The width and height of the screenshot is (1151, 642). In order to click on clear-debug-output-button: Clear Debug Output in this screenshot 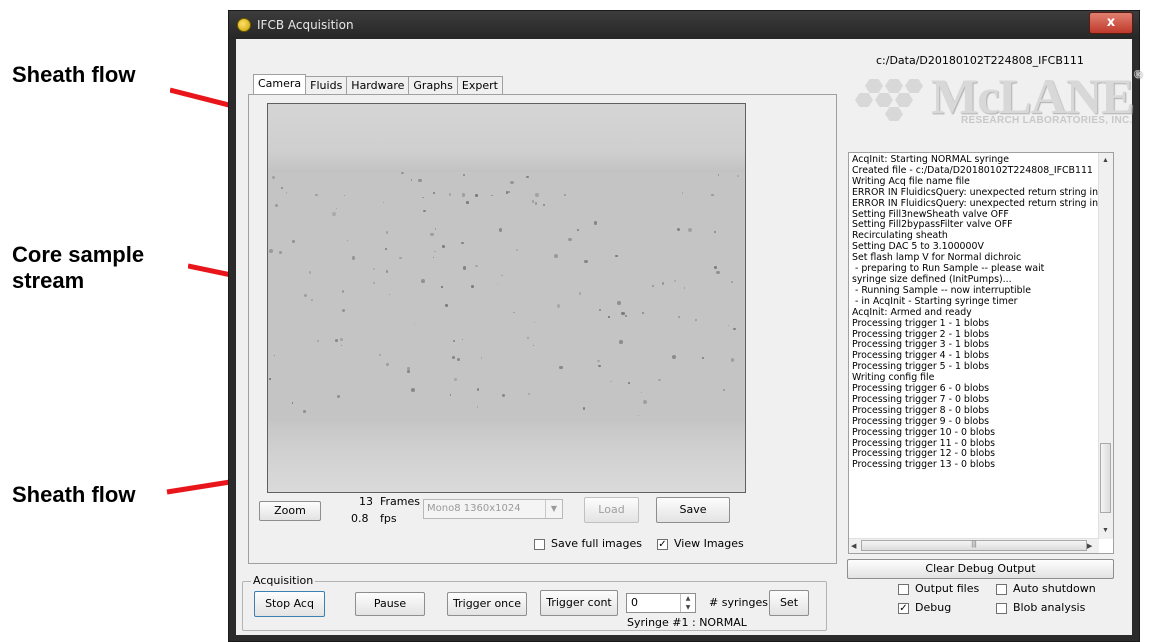, I will do `click(980, 569)`.